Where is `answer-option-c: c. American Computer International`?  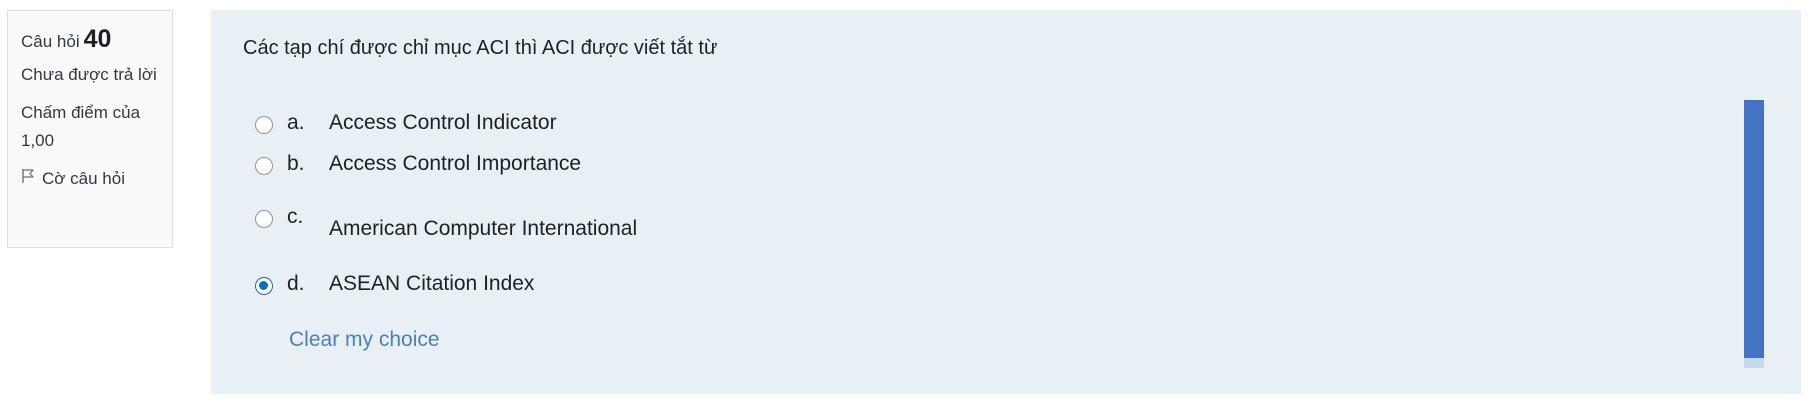 answer-option-c: c. American Computer International is located at coordinates (446, 223).